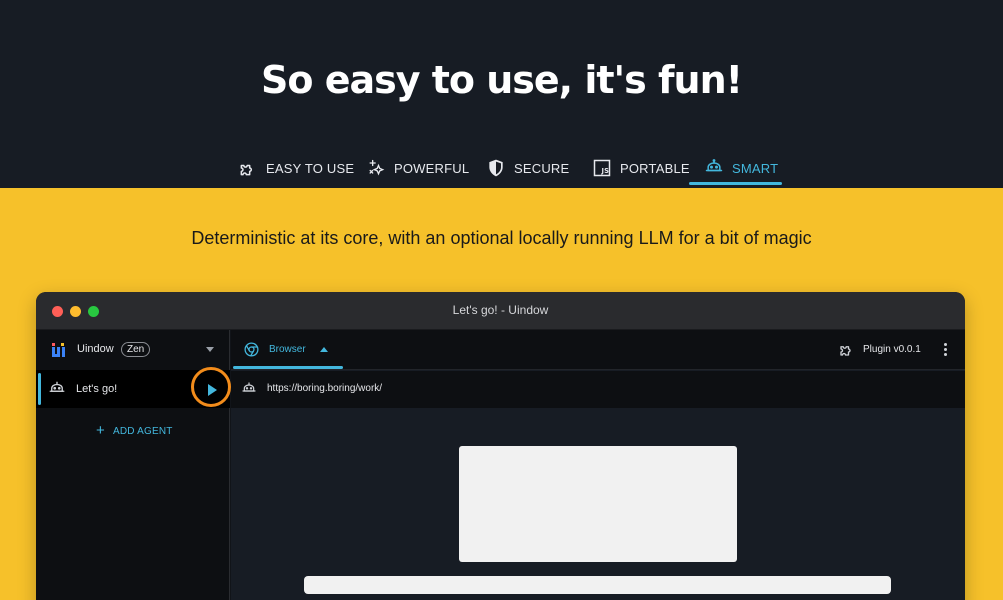 This screenshot has width=1003, height=600. Describe the element at coordinates (210, 349) in the screenshot. I see `chevron-down-icon` at that location.